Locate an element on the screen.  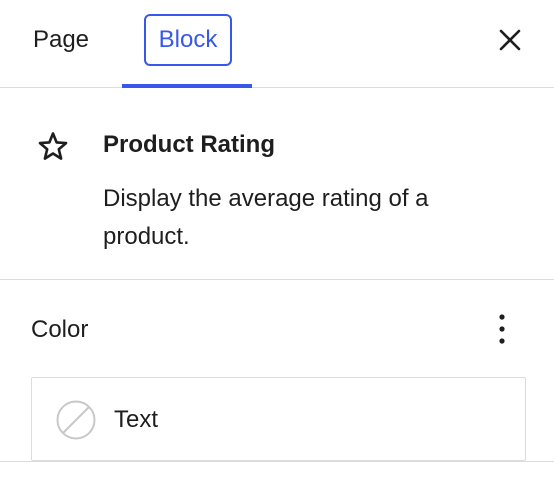
star-outline-icon is located at coordinates (53, 146).